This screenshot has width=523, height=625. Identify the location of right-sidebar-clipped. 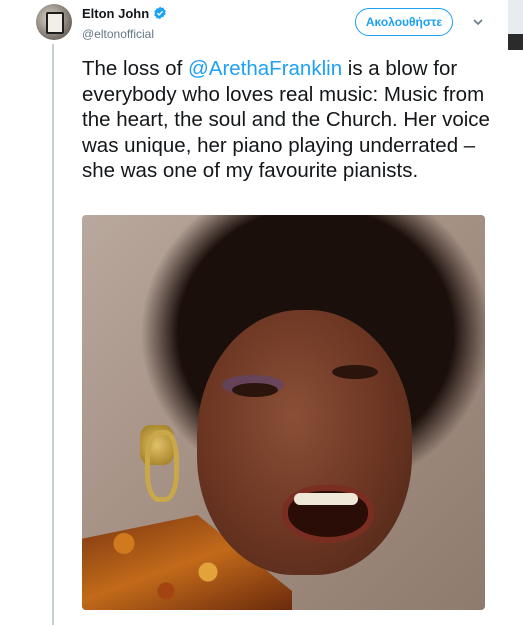
(515, 337).